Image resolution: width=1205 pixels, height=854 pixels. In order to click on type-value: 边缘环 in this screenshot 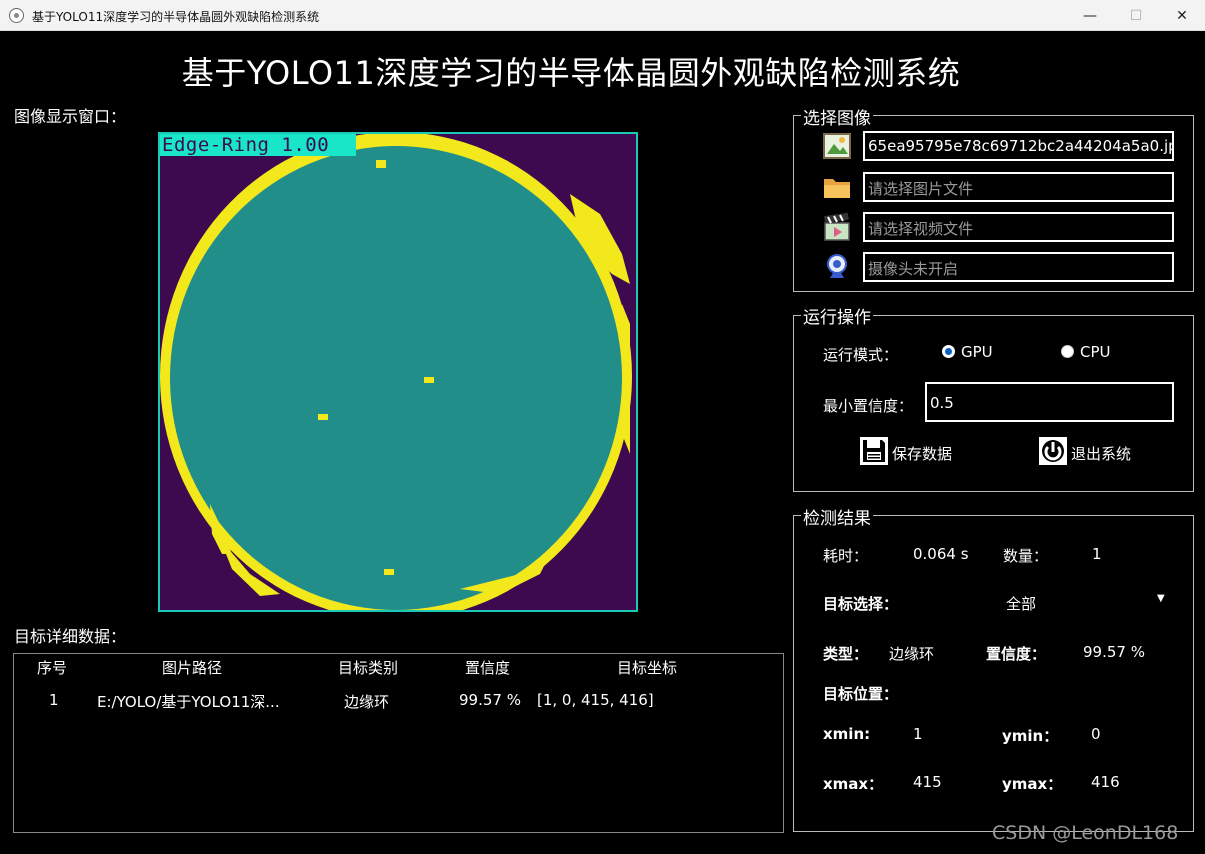, I will do `click(912, 654)`.